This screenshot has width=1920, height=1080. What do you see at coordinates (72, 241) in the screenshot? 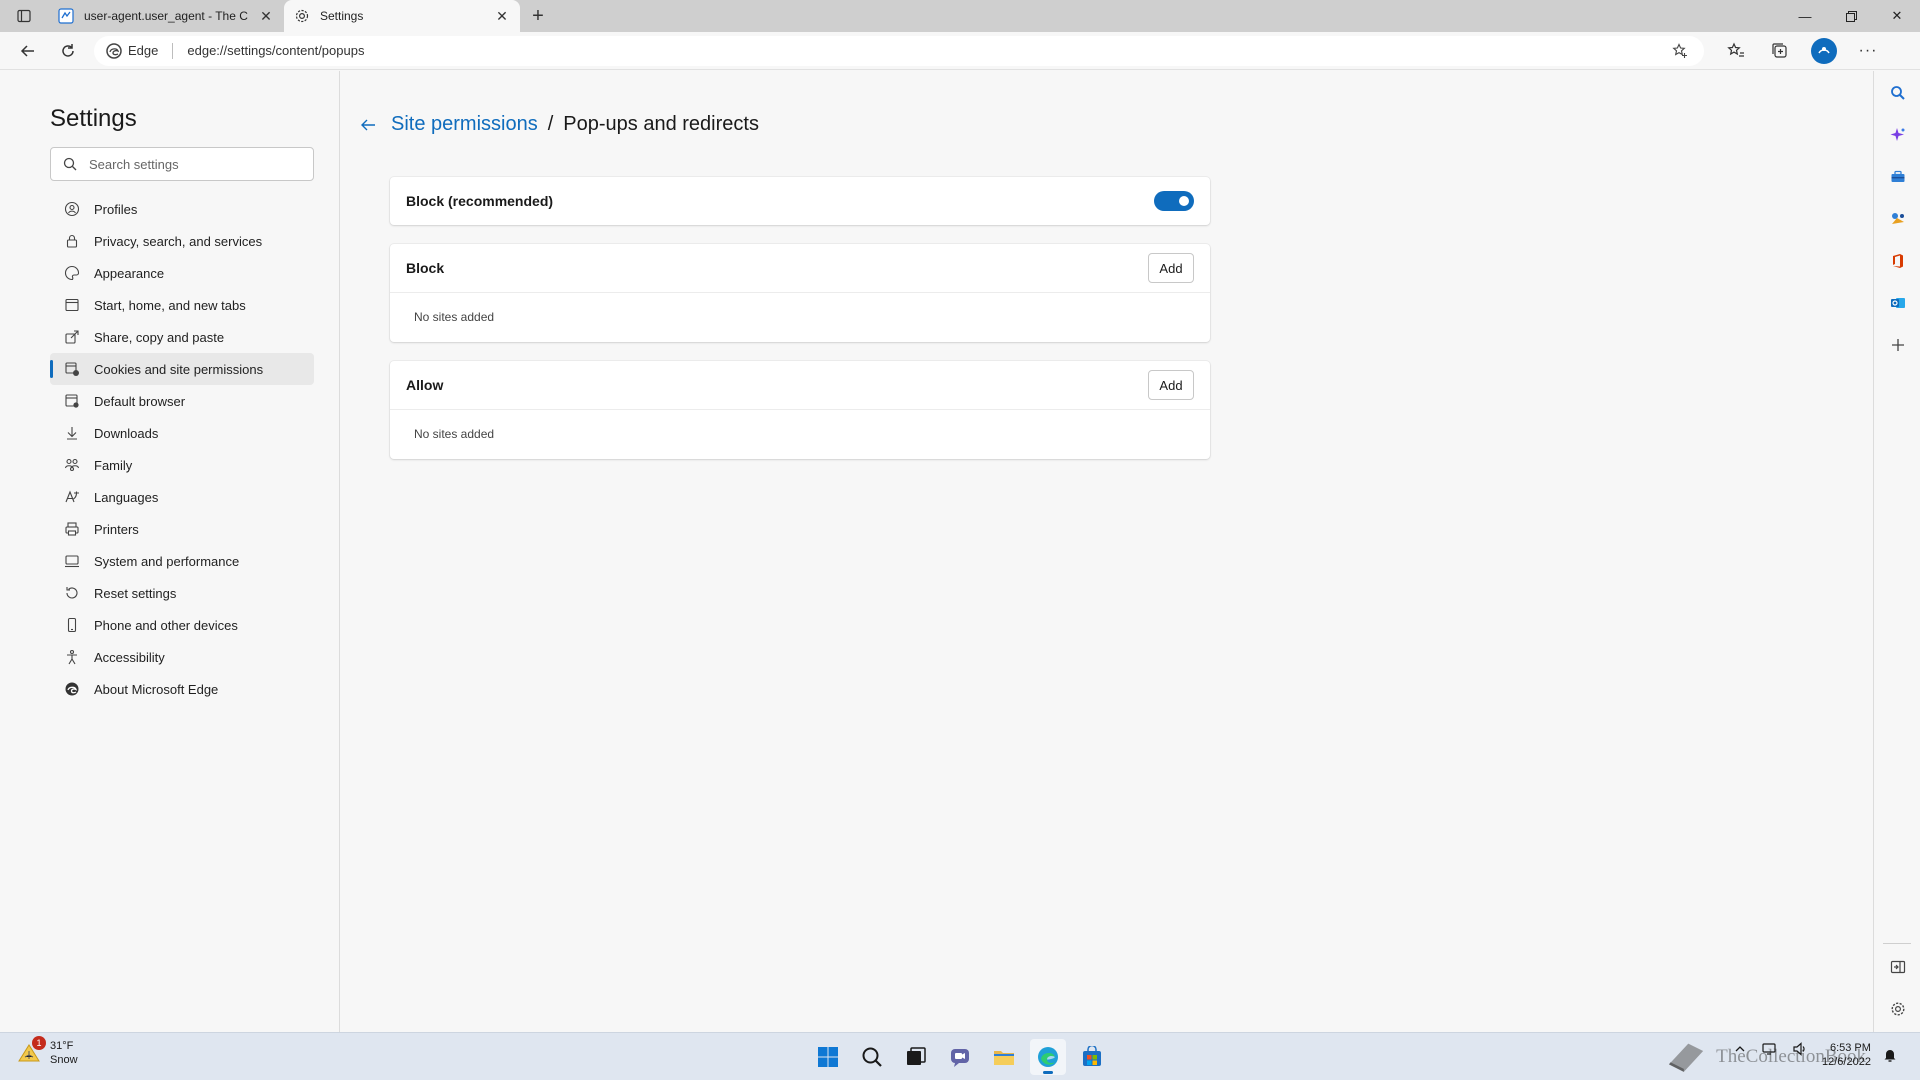
I see `lock-icon` at bounding box center [72, 241].